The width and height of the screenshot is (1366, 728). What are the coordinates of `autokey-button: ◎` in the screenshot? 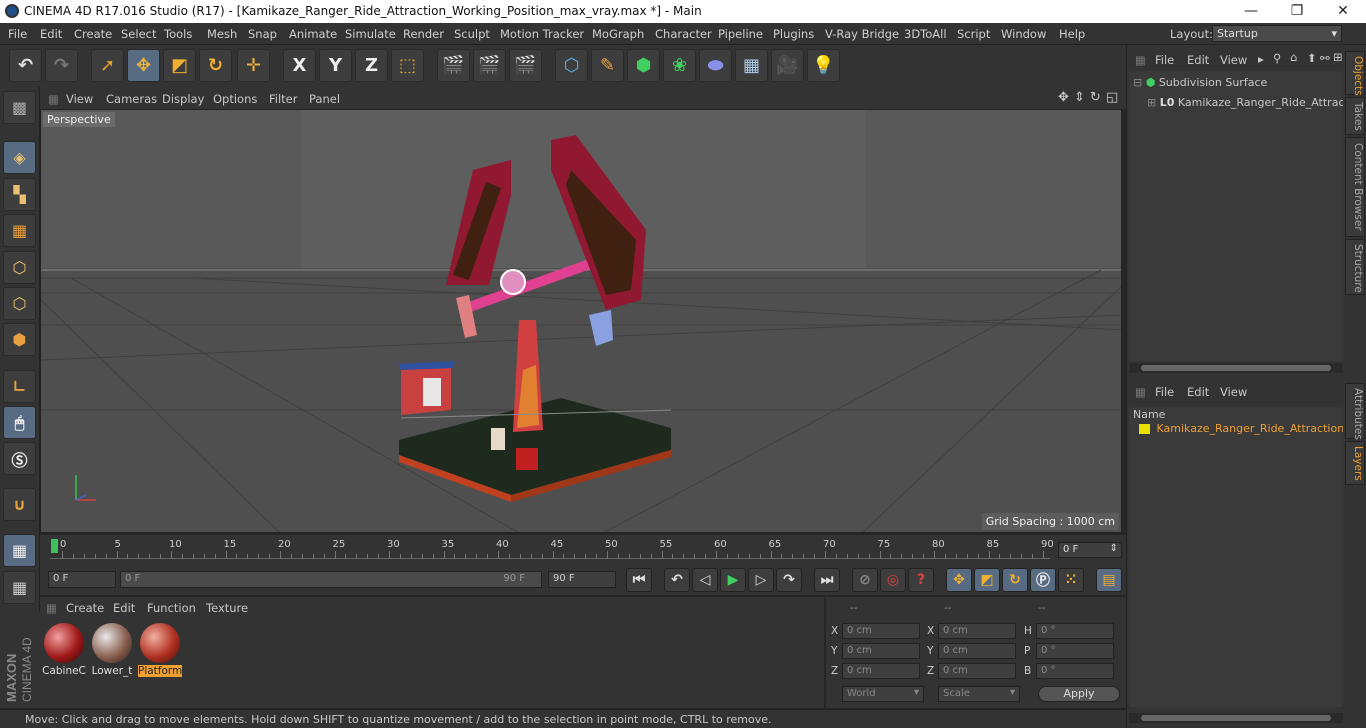 It's located at (893, 580).